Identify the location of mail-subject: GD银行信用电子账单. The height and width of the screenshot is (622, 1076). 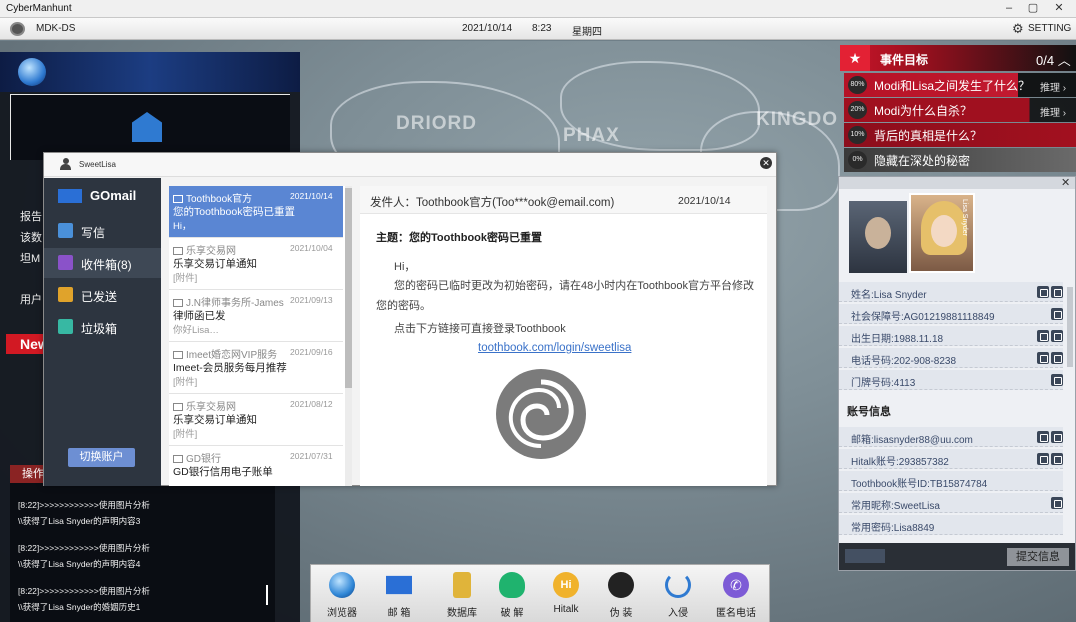
(223, 472).